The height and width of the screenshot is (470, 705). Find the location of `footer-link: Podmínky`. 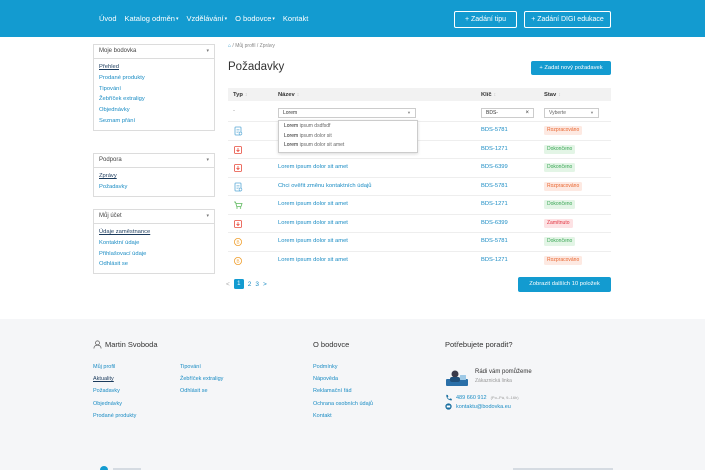

footer-link: Podmínky is located at coordinates (343, 367).